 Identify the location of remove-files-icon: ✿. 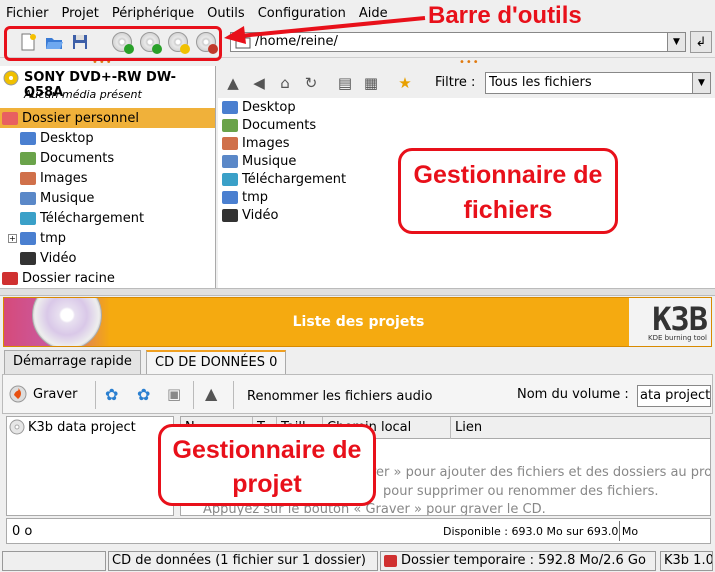
(143, 394).